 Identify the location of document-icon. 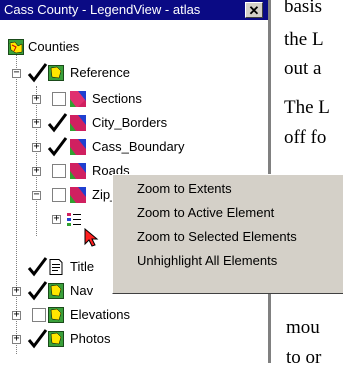
(56, 267).